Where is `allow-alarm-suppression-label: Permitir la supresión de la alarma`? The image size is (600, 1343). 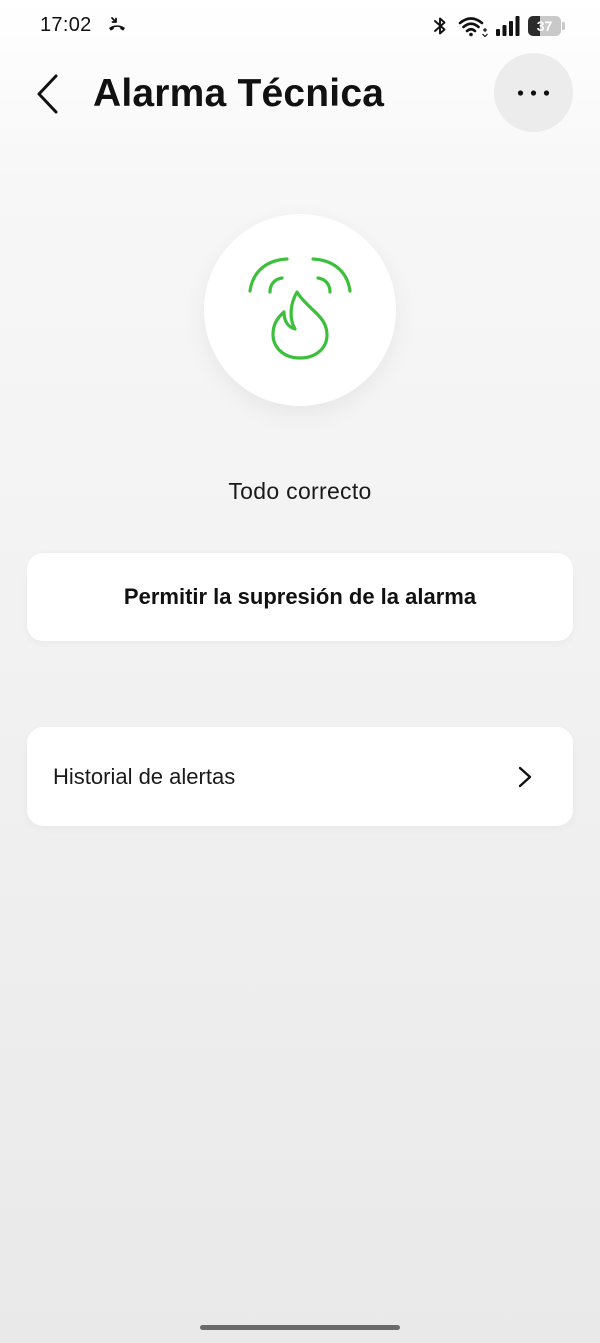
allow-alarm-suppression-label: Permitir la supresión de la alarma is located at coordinates (300, 596).